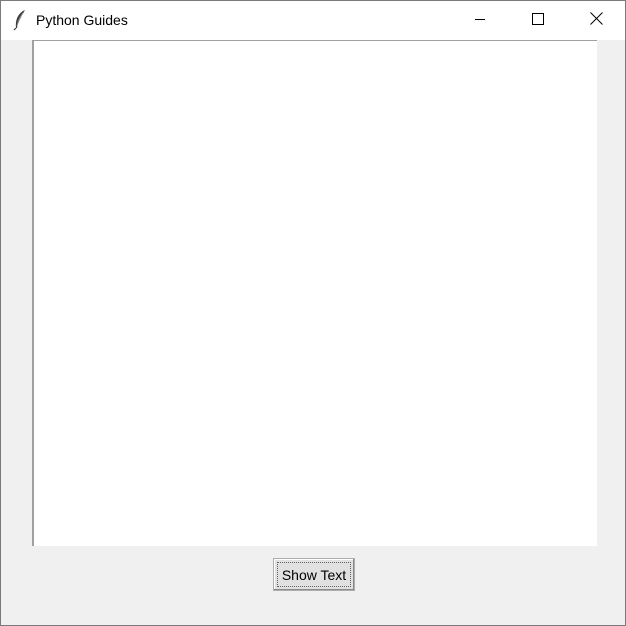  What do you see at coordinates (82, 20) in the screenshot?
I see `window-title: Python Guides` at bounding box center [82, 20].